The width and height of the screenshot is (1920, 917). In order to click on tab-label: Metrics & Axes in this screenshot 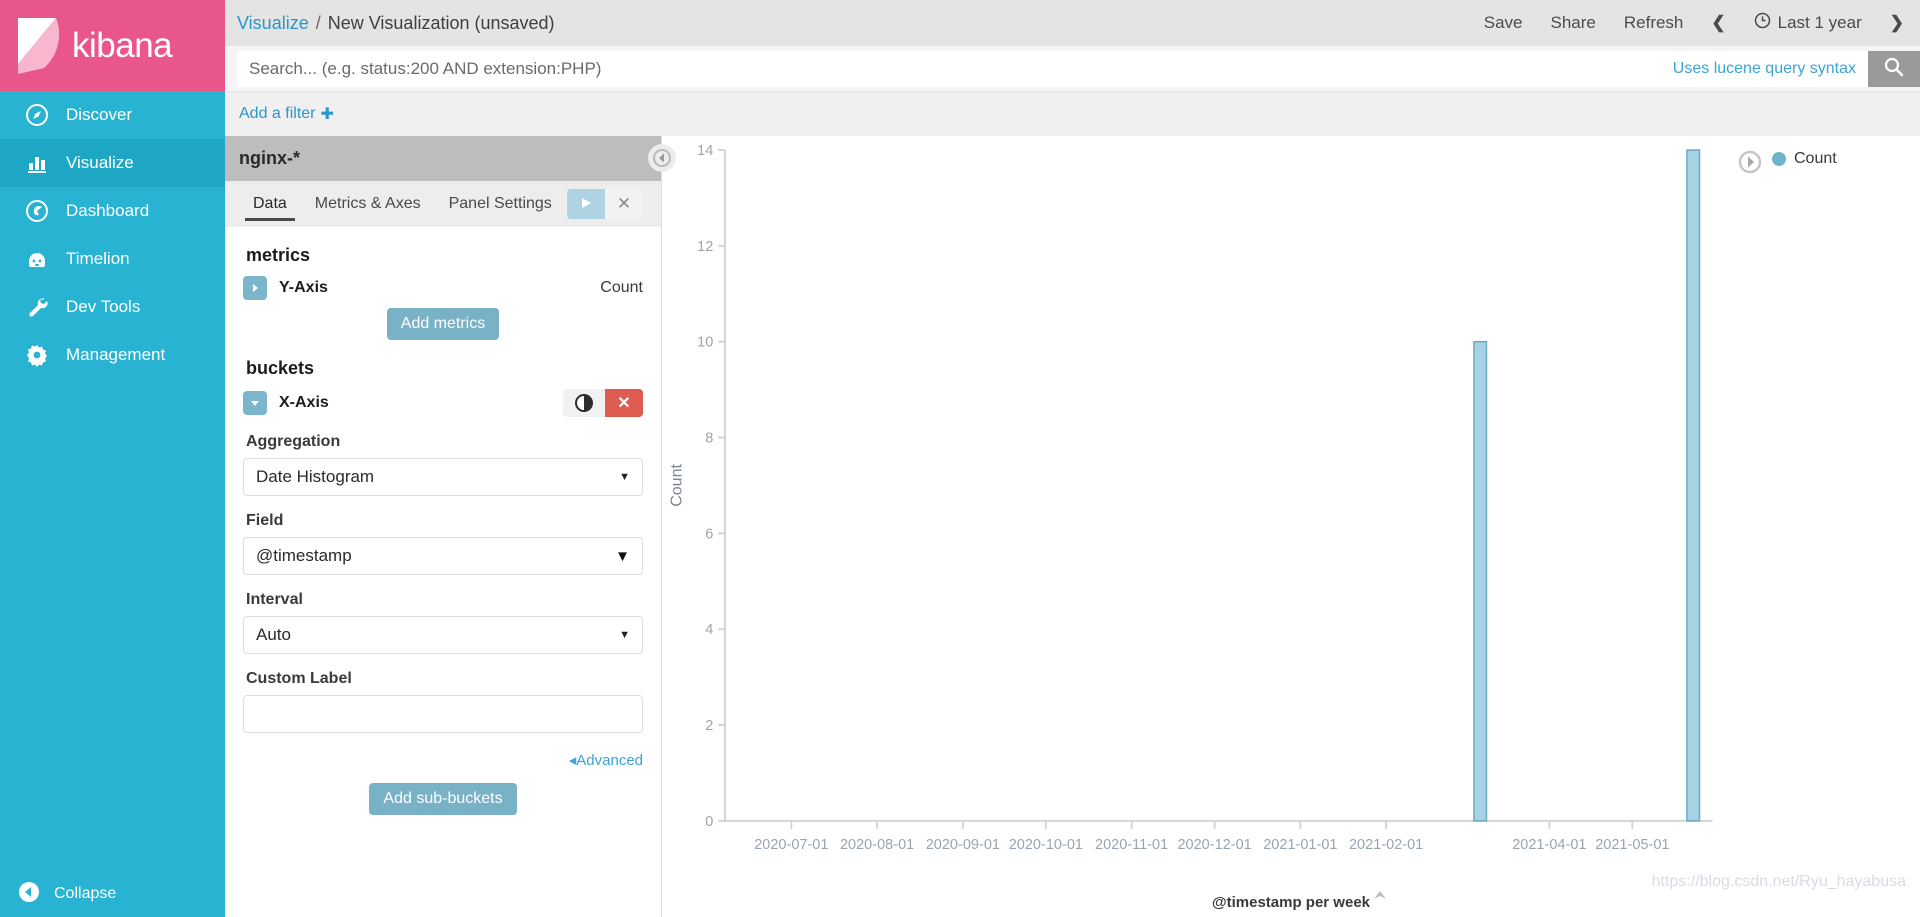, I will do `click(367, 203)`.